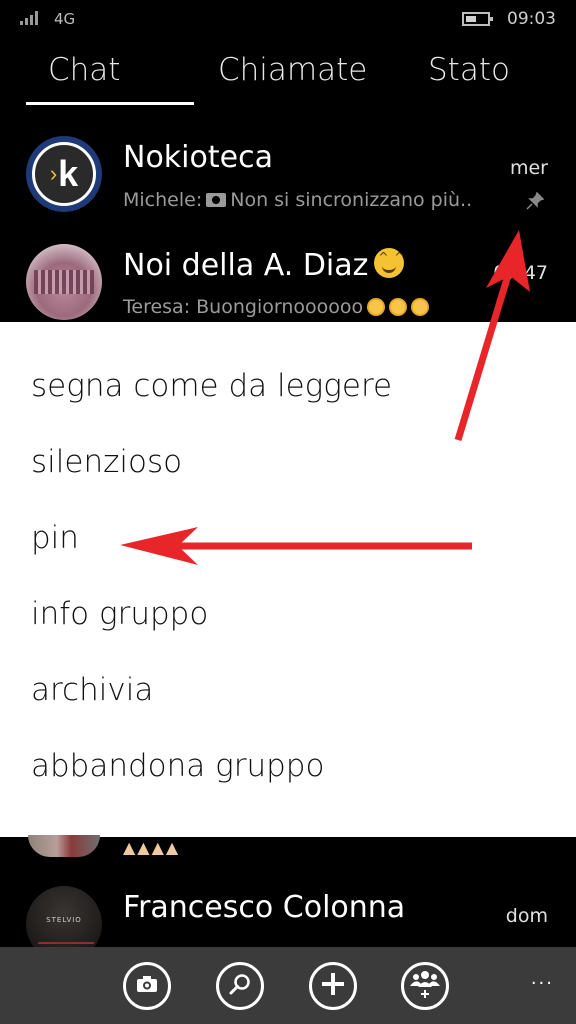 The image size is (576, 1024). Describe the element at coordinates (31, 18) in the screenshot. I see `signal-strength-icon` at that location.